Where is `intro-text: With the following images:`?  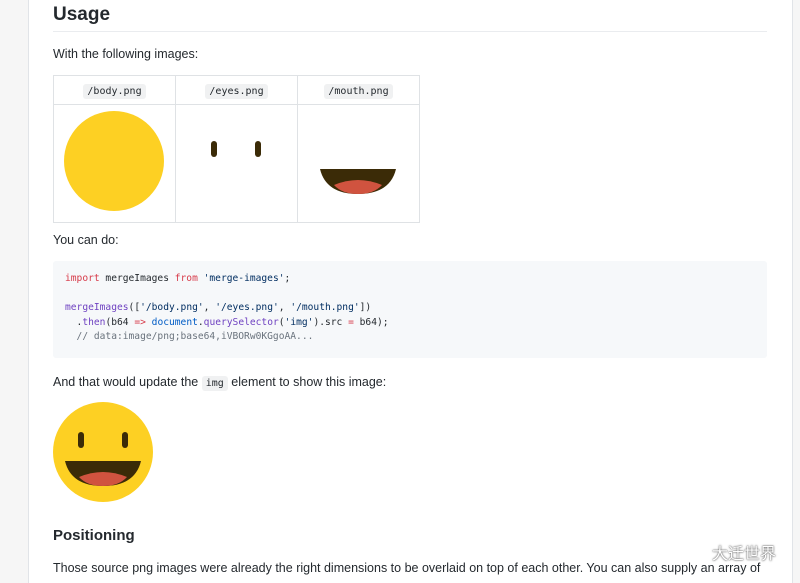 intro-text: With the following images: is located at coordinates (126, 54).